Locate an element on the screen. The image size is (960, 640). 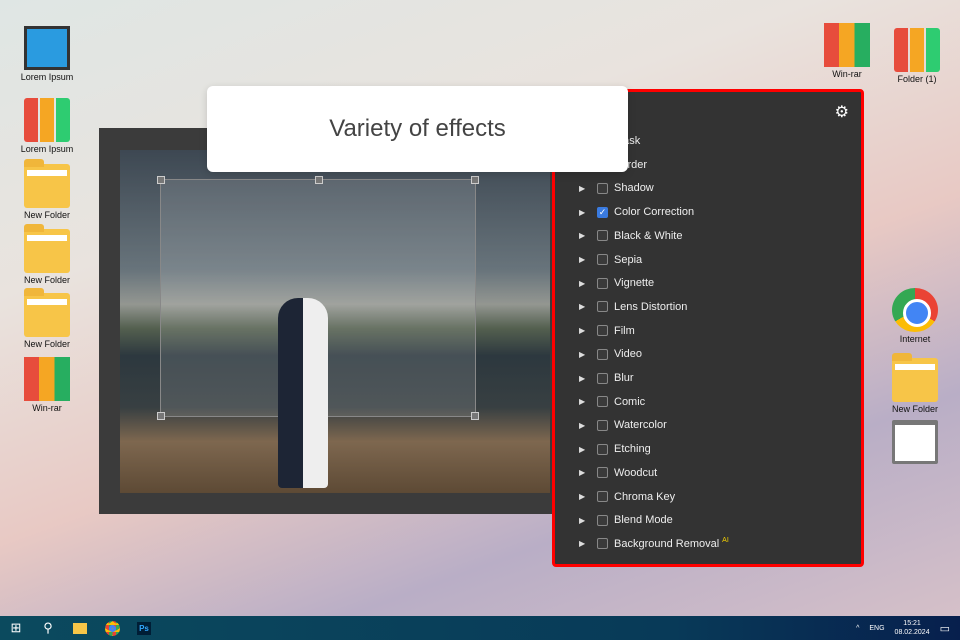
search-icon: ⚲ is located at coordinates (48, 628).